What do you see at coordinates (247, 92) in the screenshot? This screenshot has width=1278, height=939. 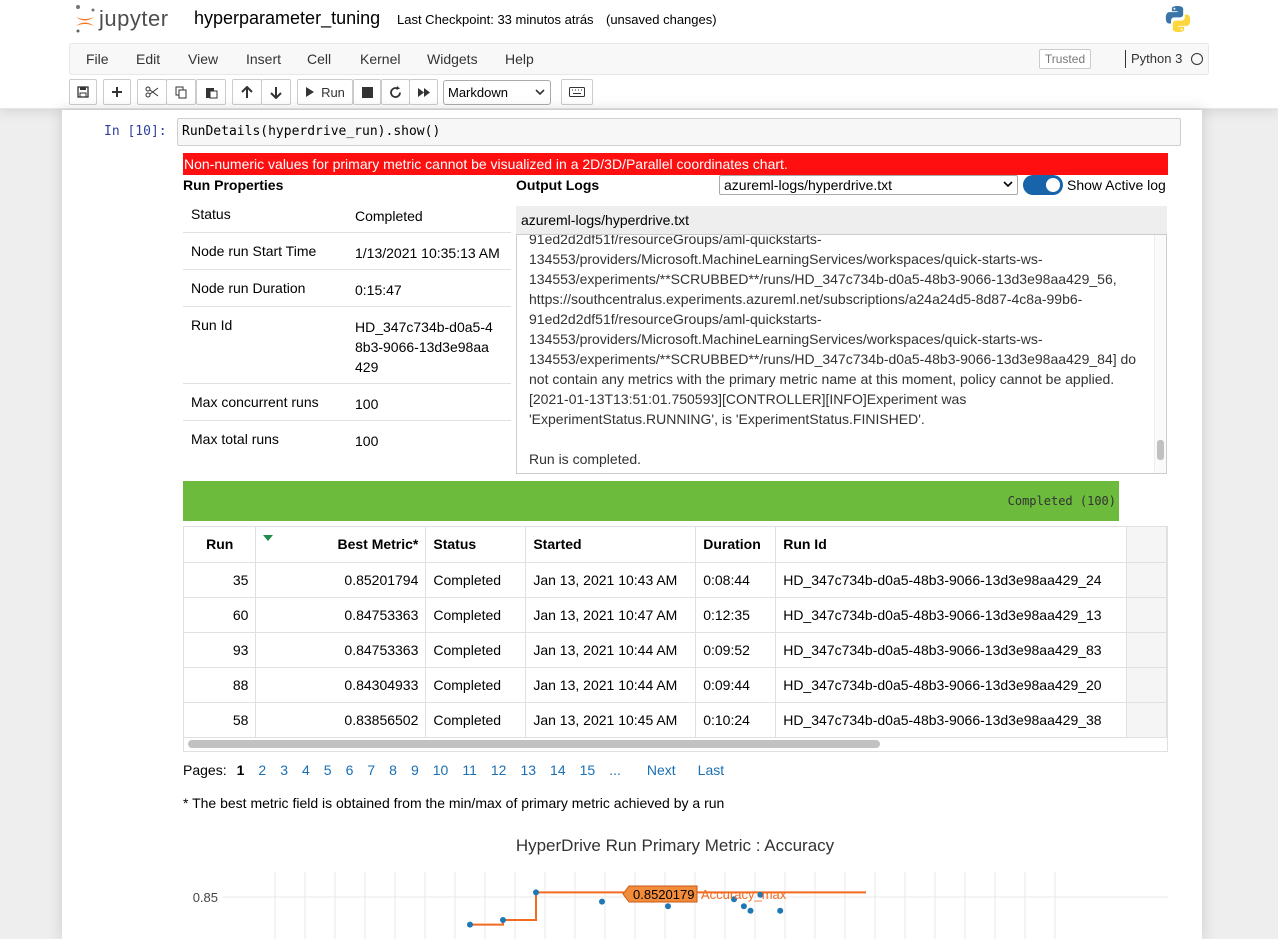 I see `move-up-button` at bounding box center [247, 92].